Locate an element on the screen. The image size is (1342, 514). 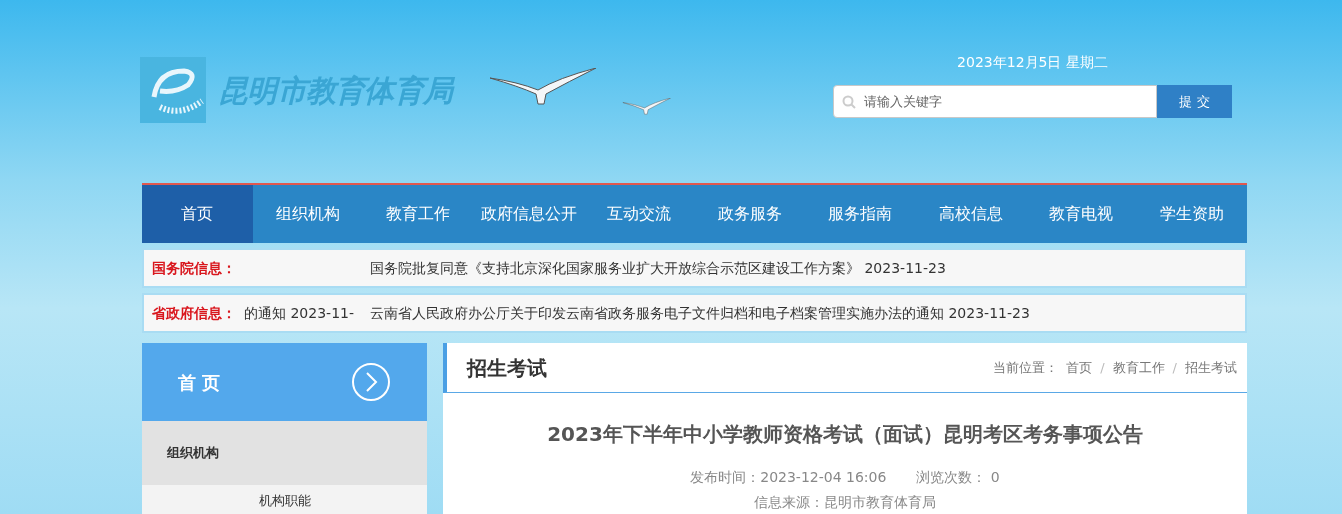
ticker-link: 国务院批复同意《支持北京深化国家服务业扩大开放综合示范区建设工作方案》 2023-11-23 is located at coordinates (658, 268).